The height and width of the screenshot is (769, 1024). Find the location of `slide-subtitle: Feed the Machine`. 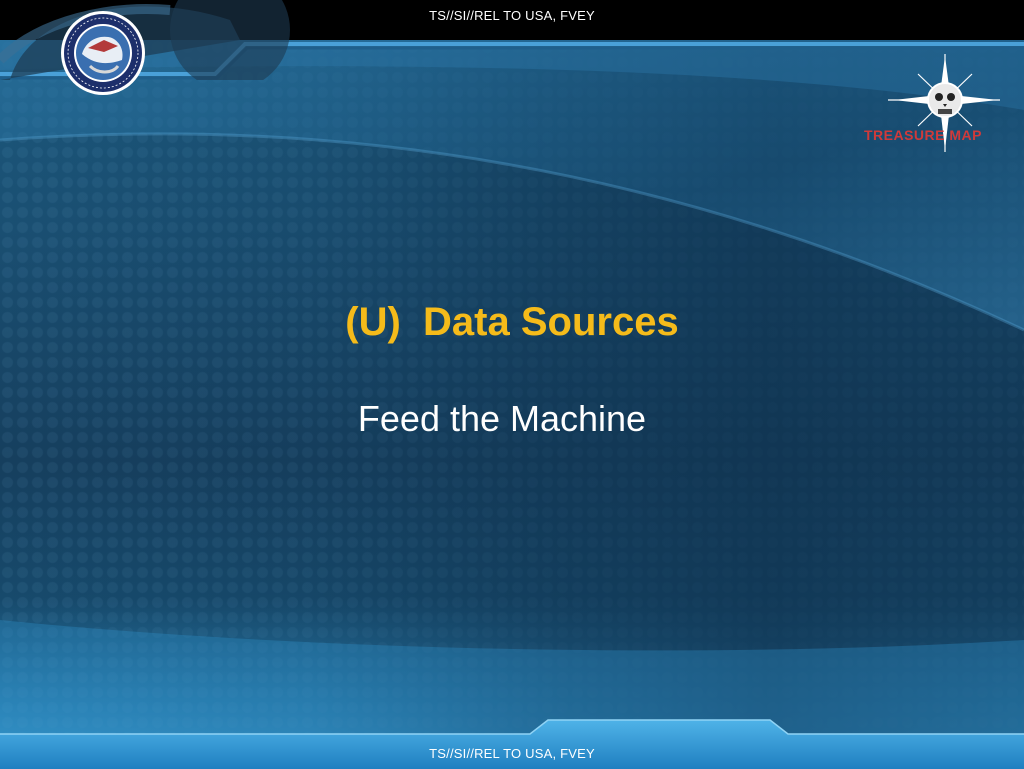

slide-subtitle: Feed the Machine is located at coordinates (502, 418).